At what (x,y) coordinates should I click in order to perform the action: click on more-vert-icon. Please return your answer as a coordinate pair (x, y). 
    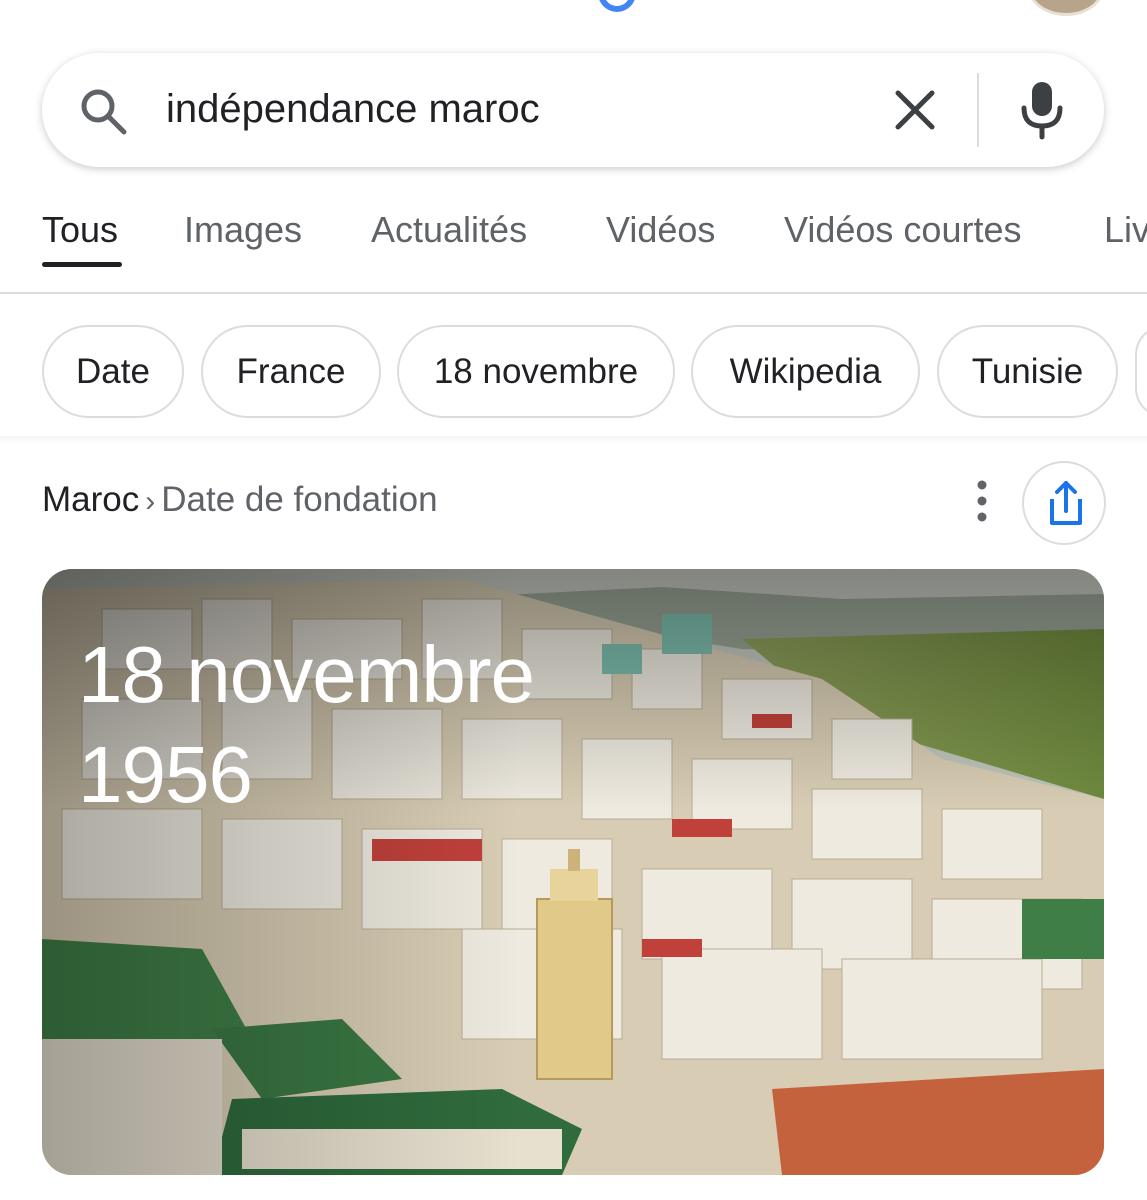
    Looking at the image, I should click on (982, 501).